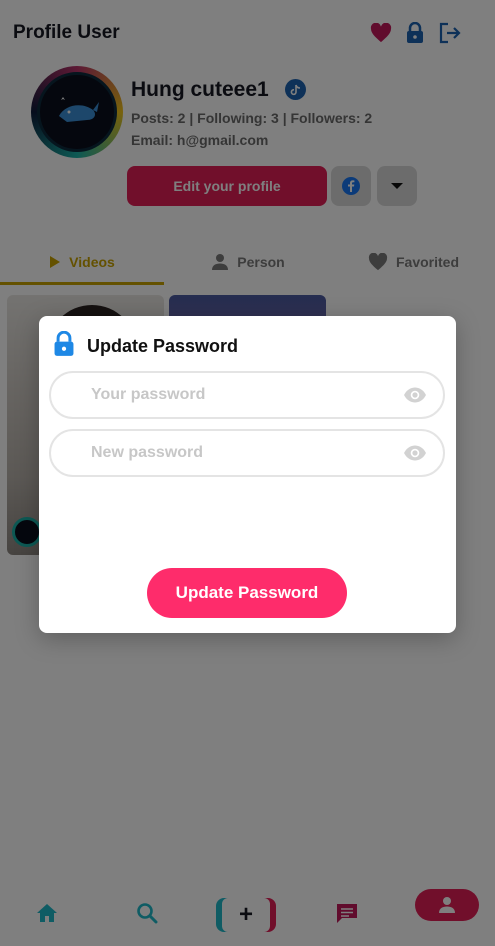 This screenshot has width=495, height=946. I want to click on modal-title: Update Password, so click(163, 345).